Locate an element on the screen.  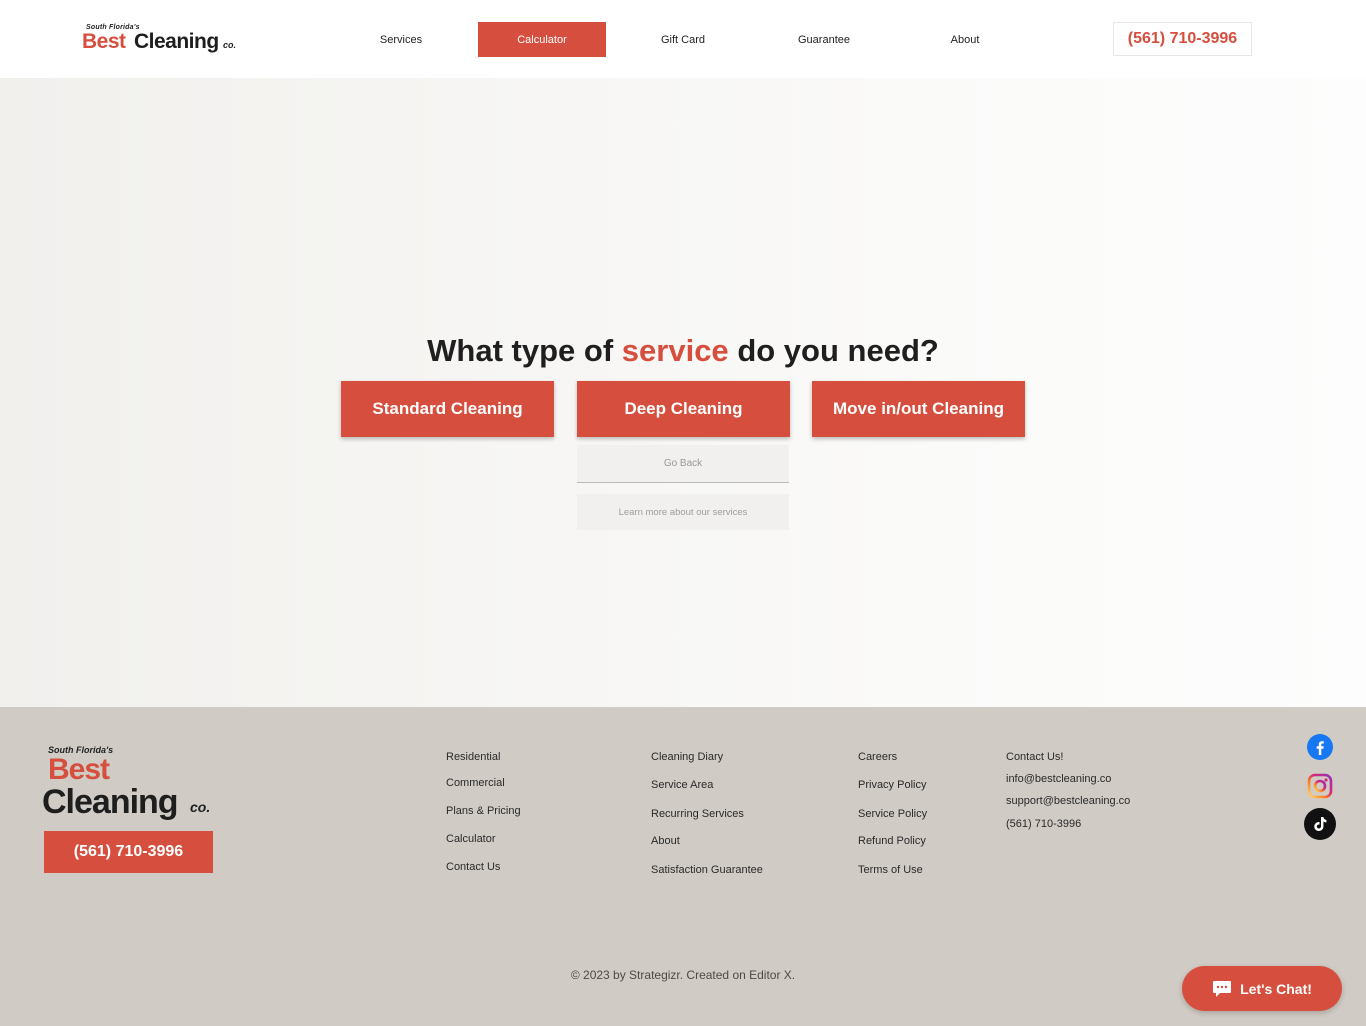
title-pre: What type of is located at coordinates (520, 350).